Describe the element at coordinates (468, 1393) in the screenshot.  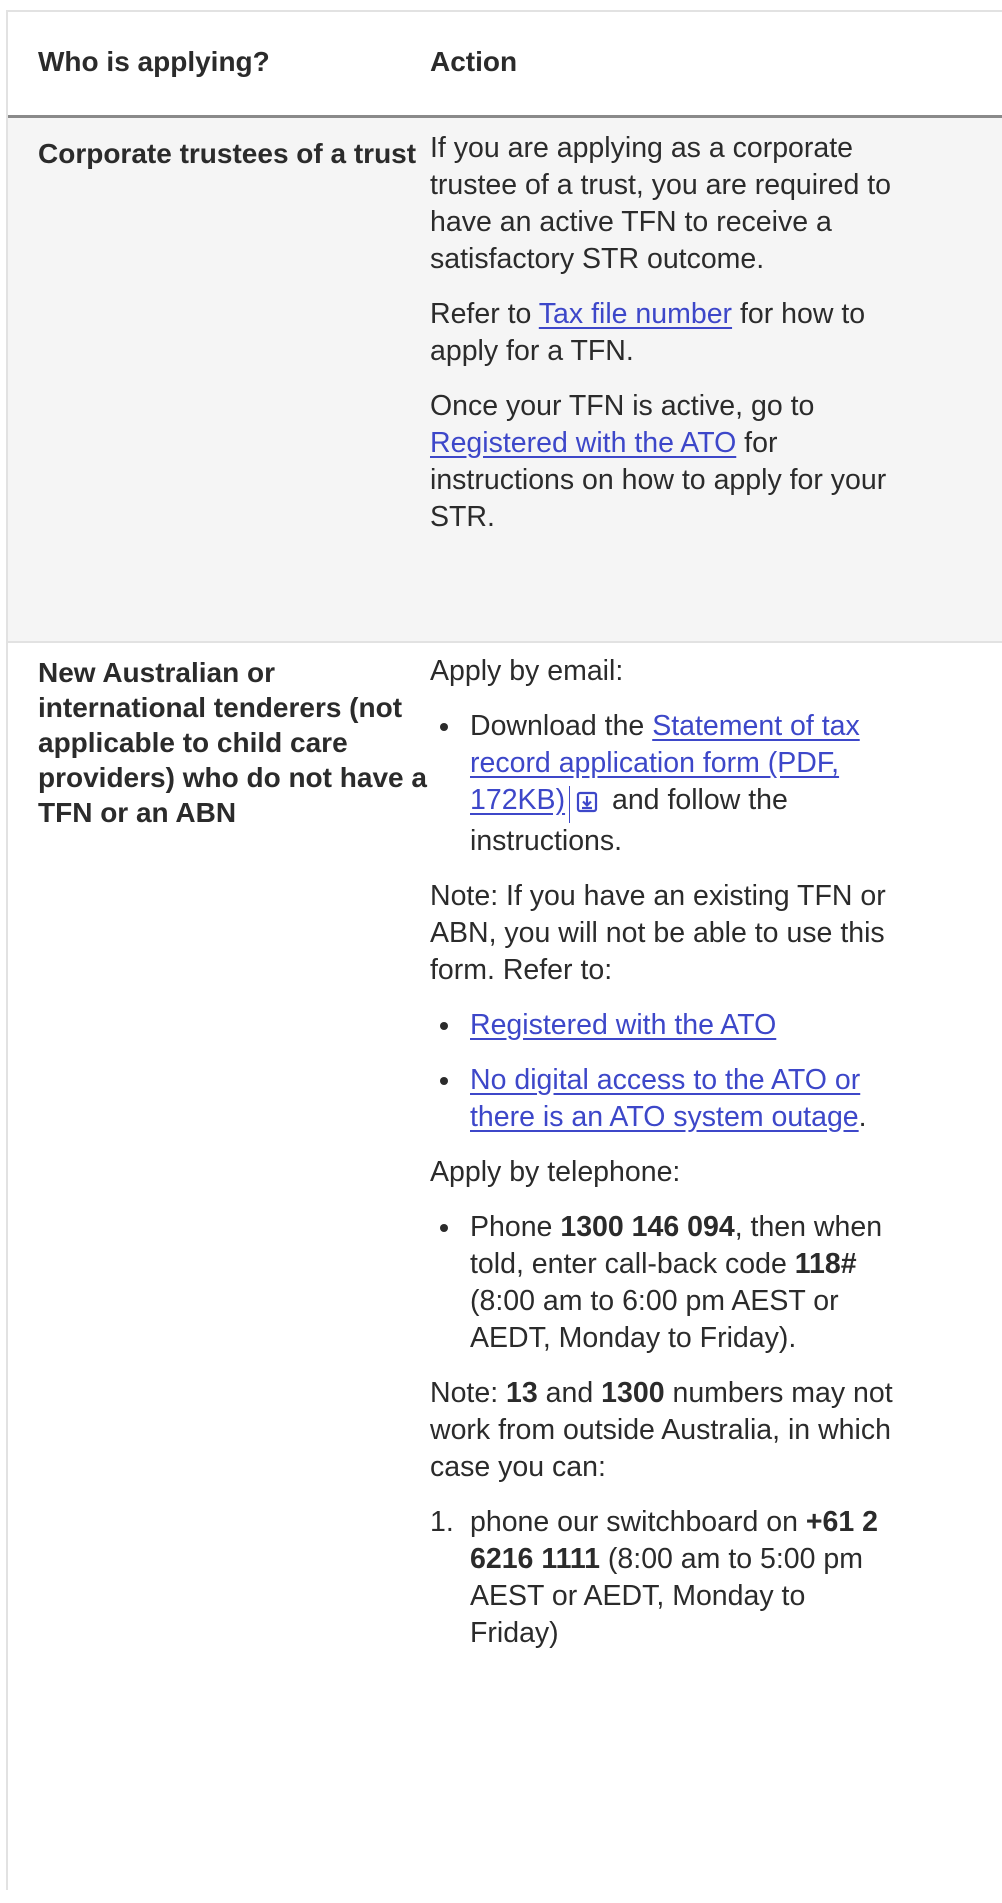
I see `text: Note:` at that location.